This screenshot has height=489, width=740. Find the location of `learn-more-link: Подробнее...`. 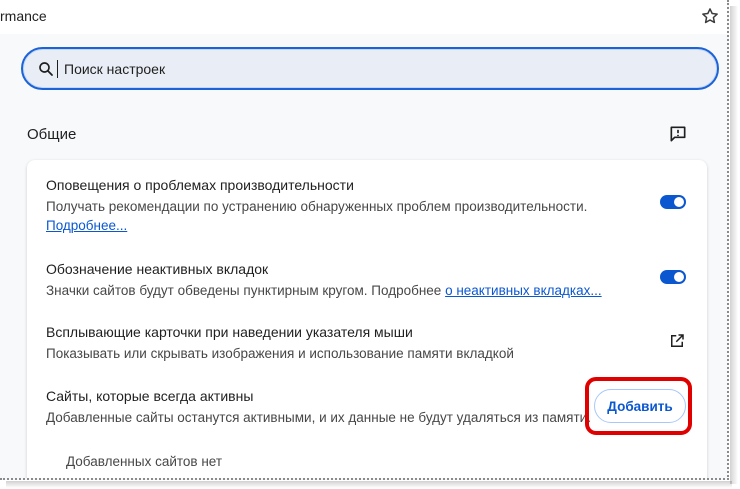

learn-more-link: Подробнее... is located at coordinates (86, 225).